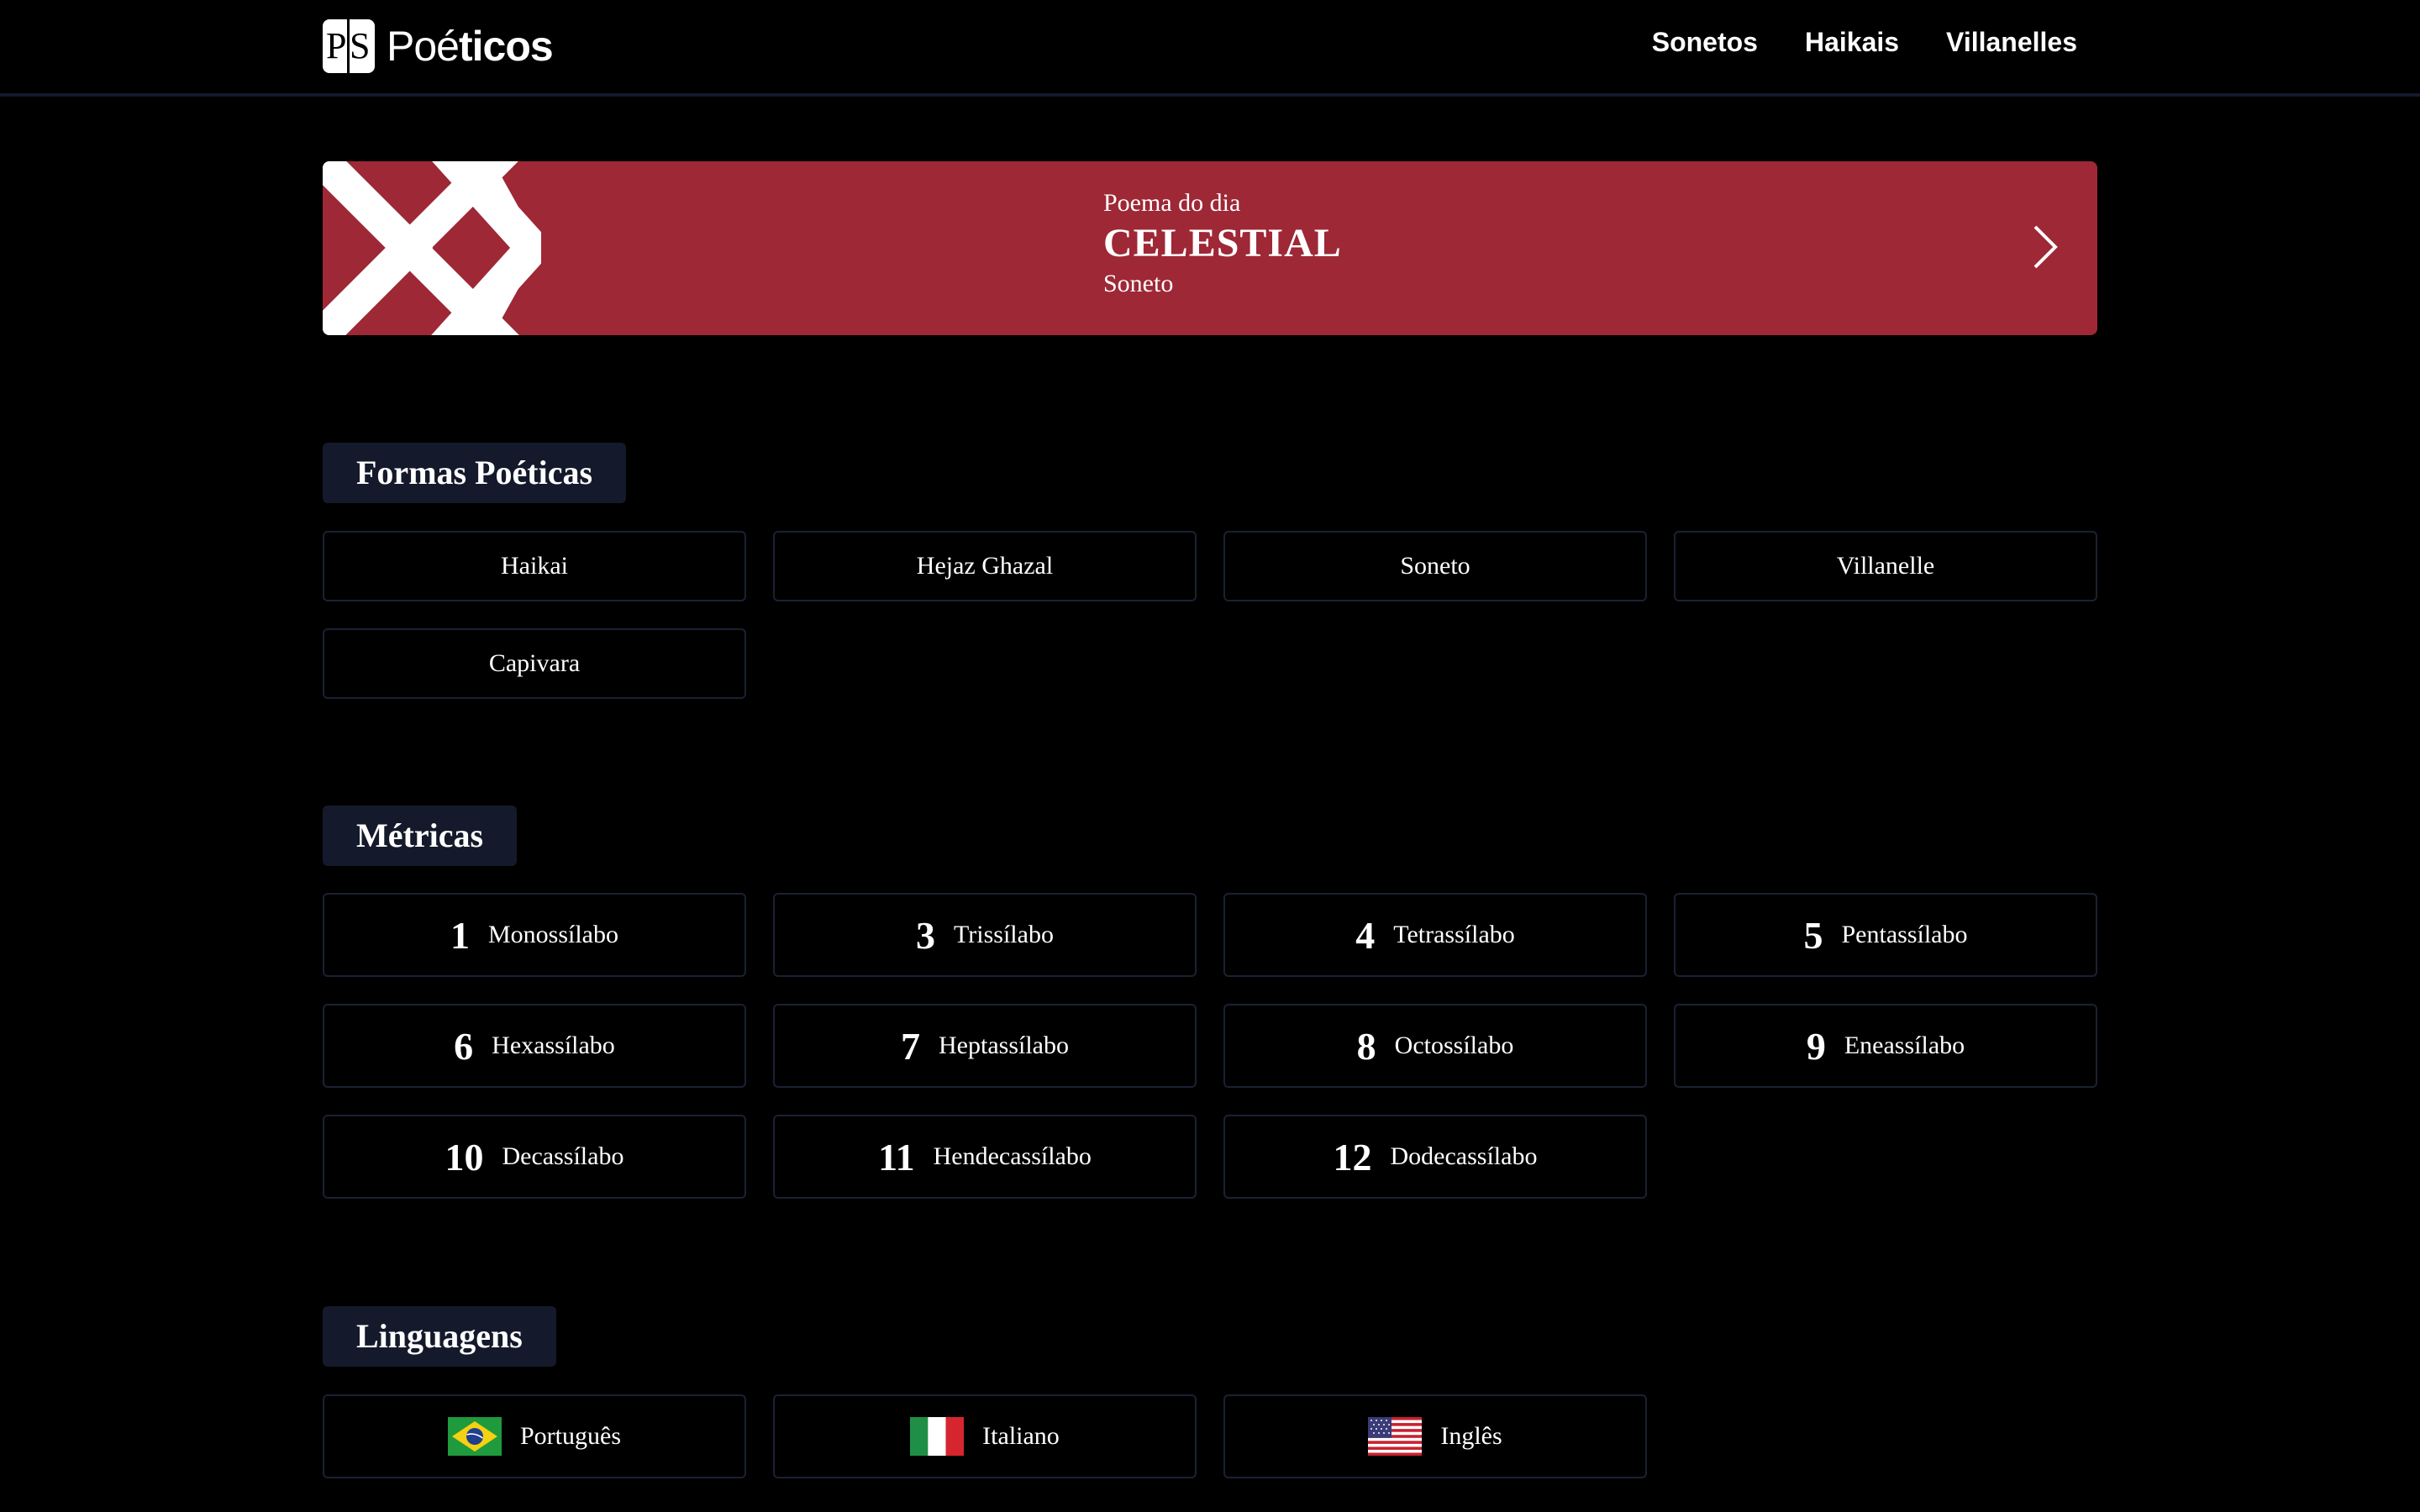 This screenshot has height=1512, width=2420. Describe the element at coordinates (534, 1157) in the screenshot. I see `metric-card-10: 10 Decassílabo` at that location.